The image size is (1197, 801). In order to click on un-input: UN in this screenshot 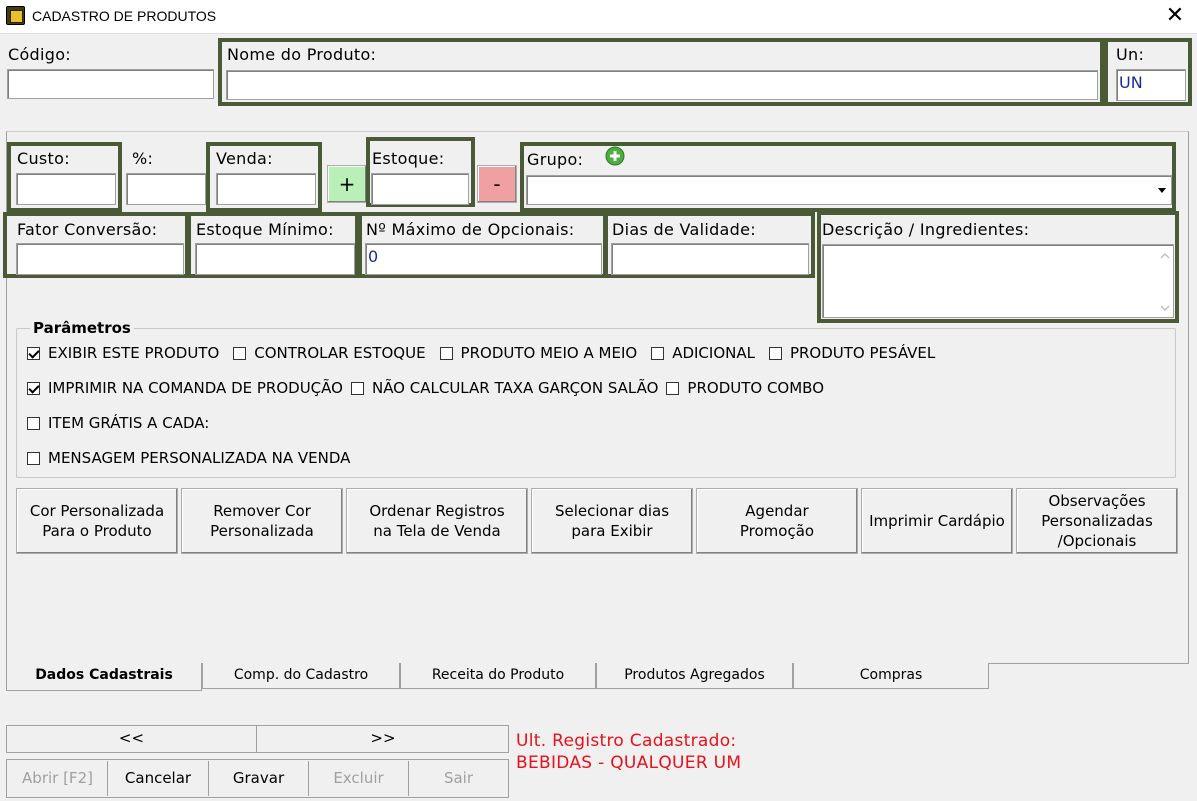, I will do `click(1151, 85)`.